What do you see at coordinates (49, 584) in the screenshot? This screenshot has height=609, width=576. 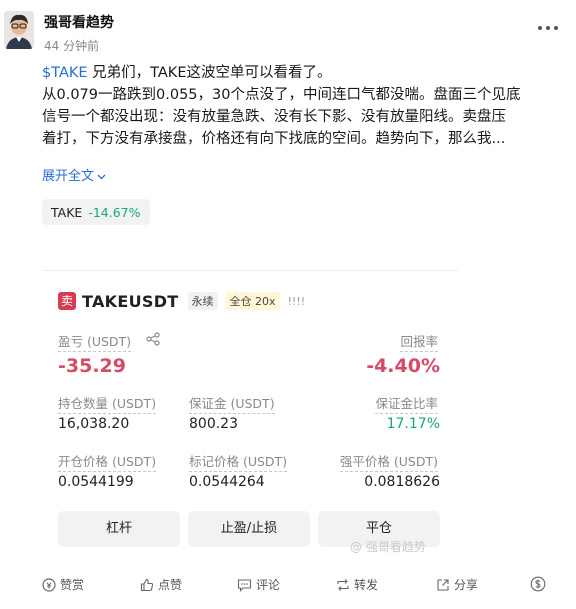 I see `coin-icon` at bounding box center [49, 584].